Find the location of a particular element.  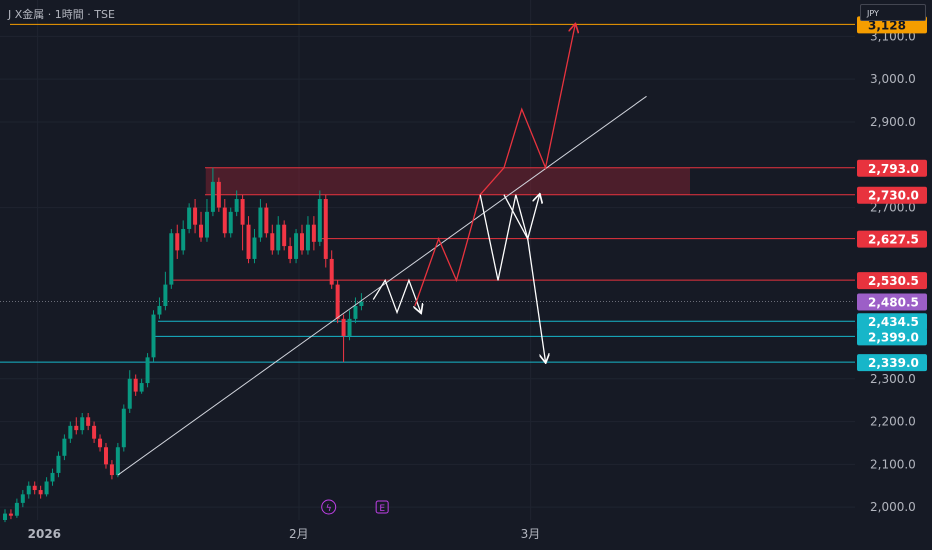

resistance-zone is located at coordinates (447, 181).